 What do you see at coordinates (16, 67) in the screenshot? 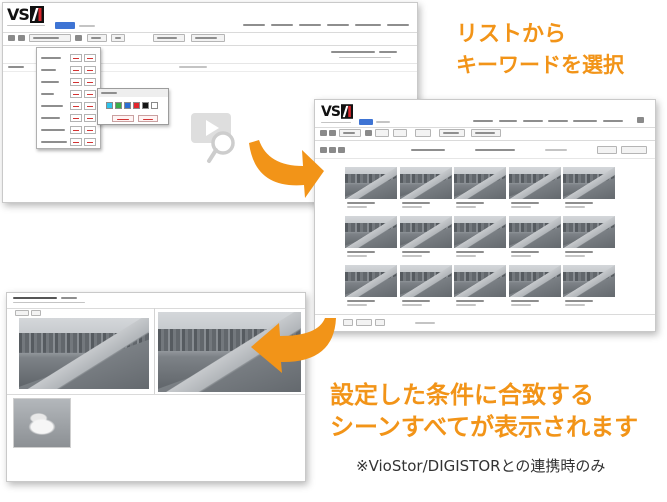
I see `row-text` at bounding box center [16, 67].